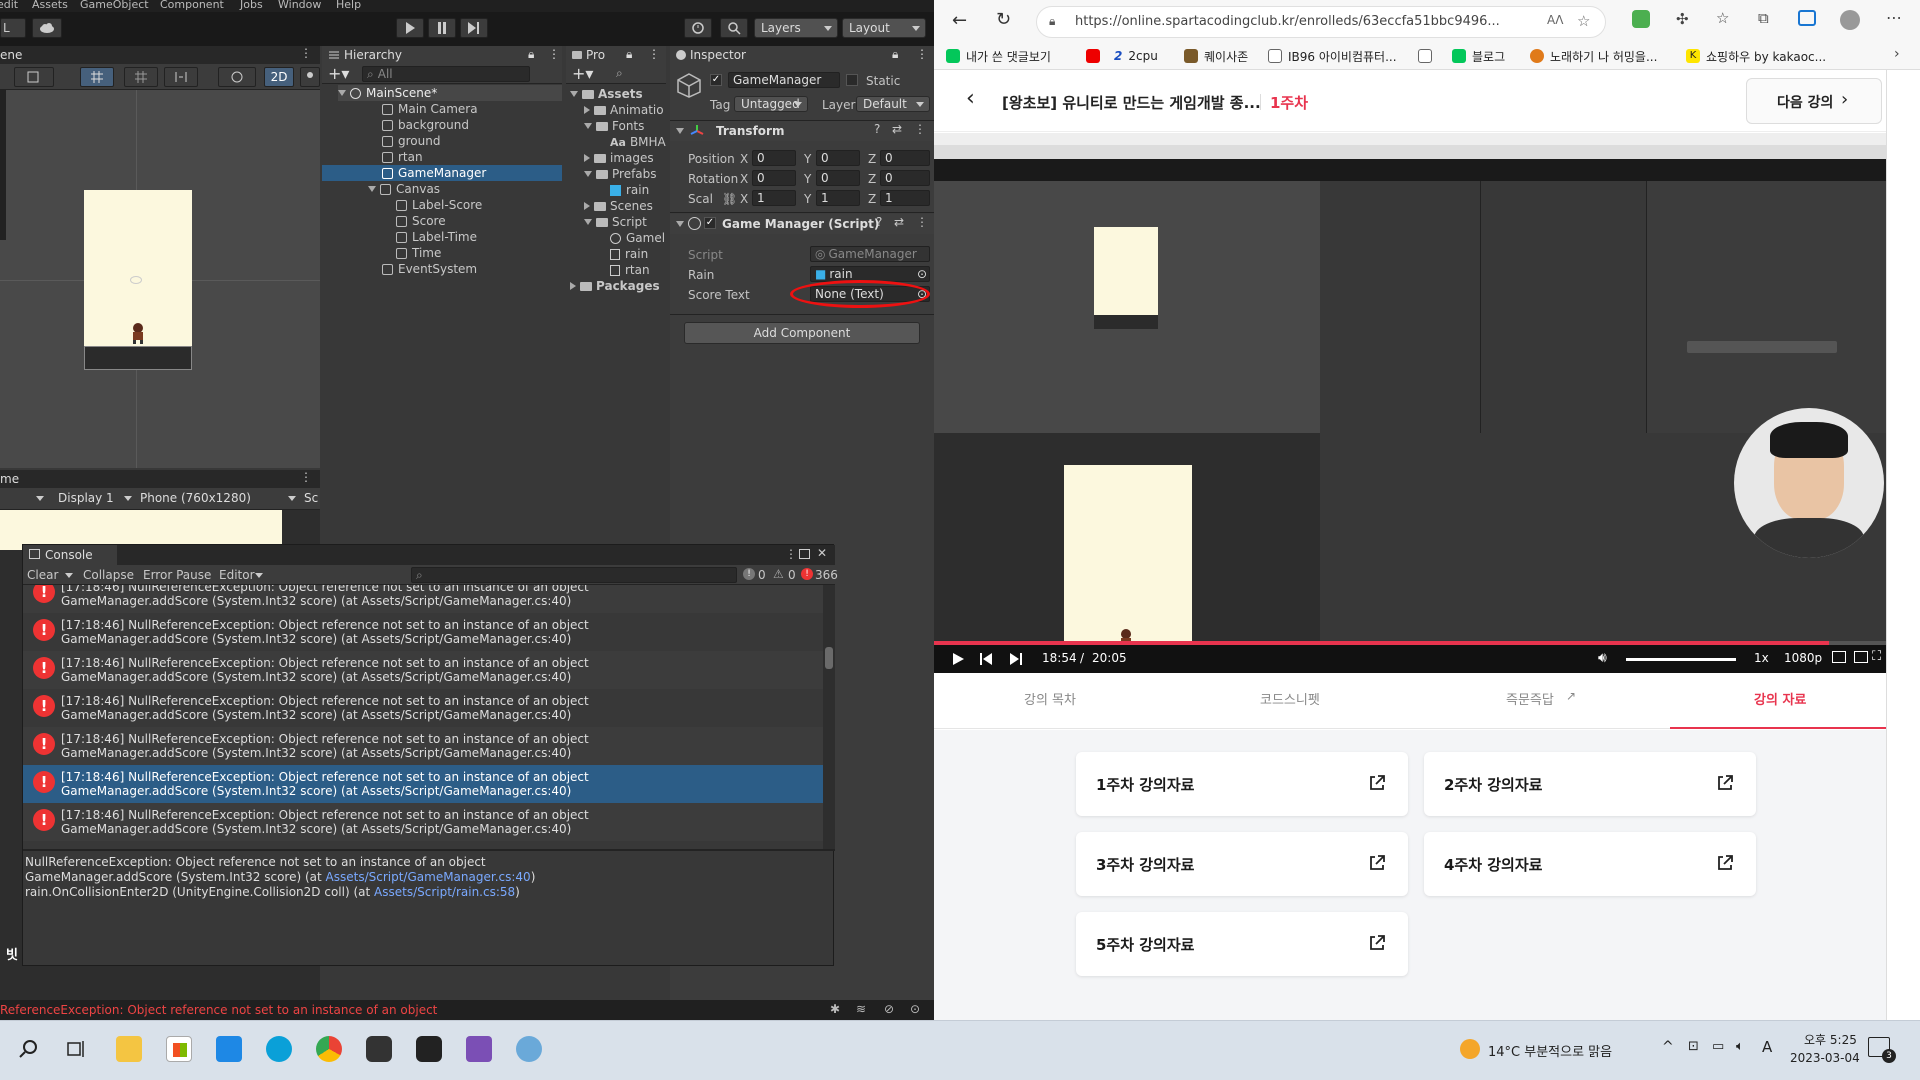 This screenshot has height=1080, width=1920. Describe the element at coordinates (624, 110) in the screenshot. I see `project-item: Animatio` at that location.